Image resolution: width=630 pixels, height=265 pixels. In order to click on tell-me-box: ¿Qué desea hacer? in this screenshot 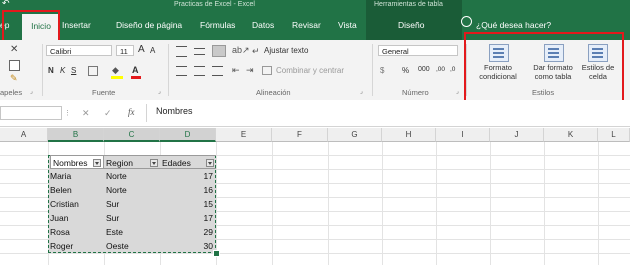, I will do `click(513, 25)`.